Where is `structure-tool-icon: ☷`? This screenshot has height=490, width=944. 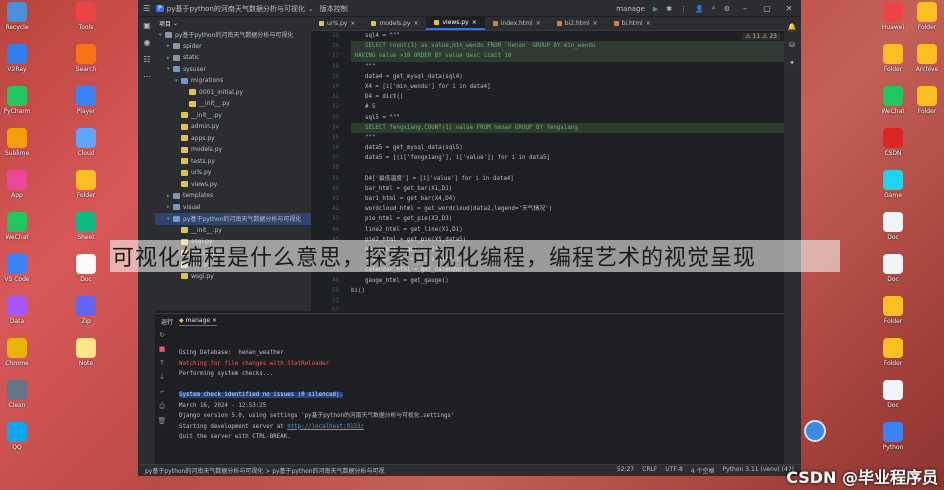
structure-tool-icon: ☷ is located at coordinates (146, 59).